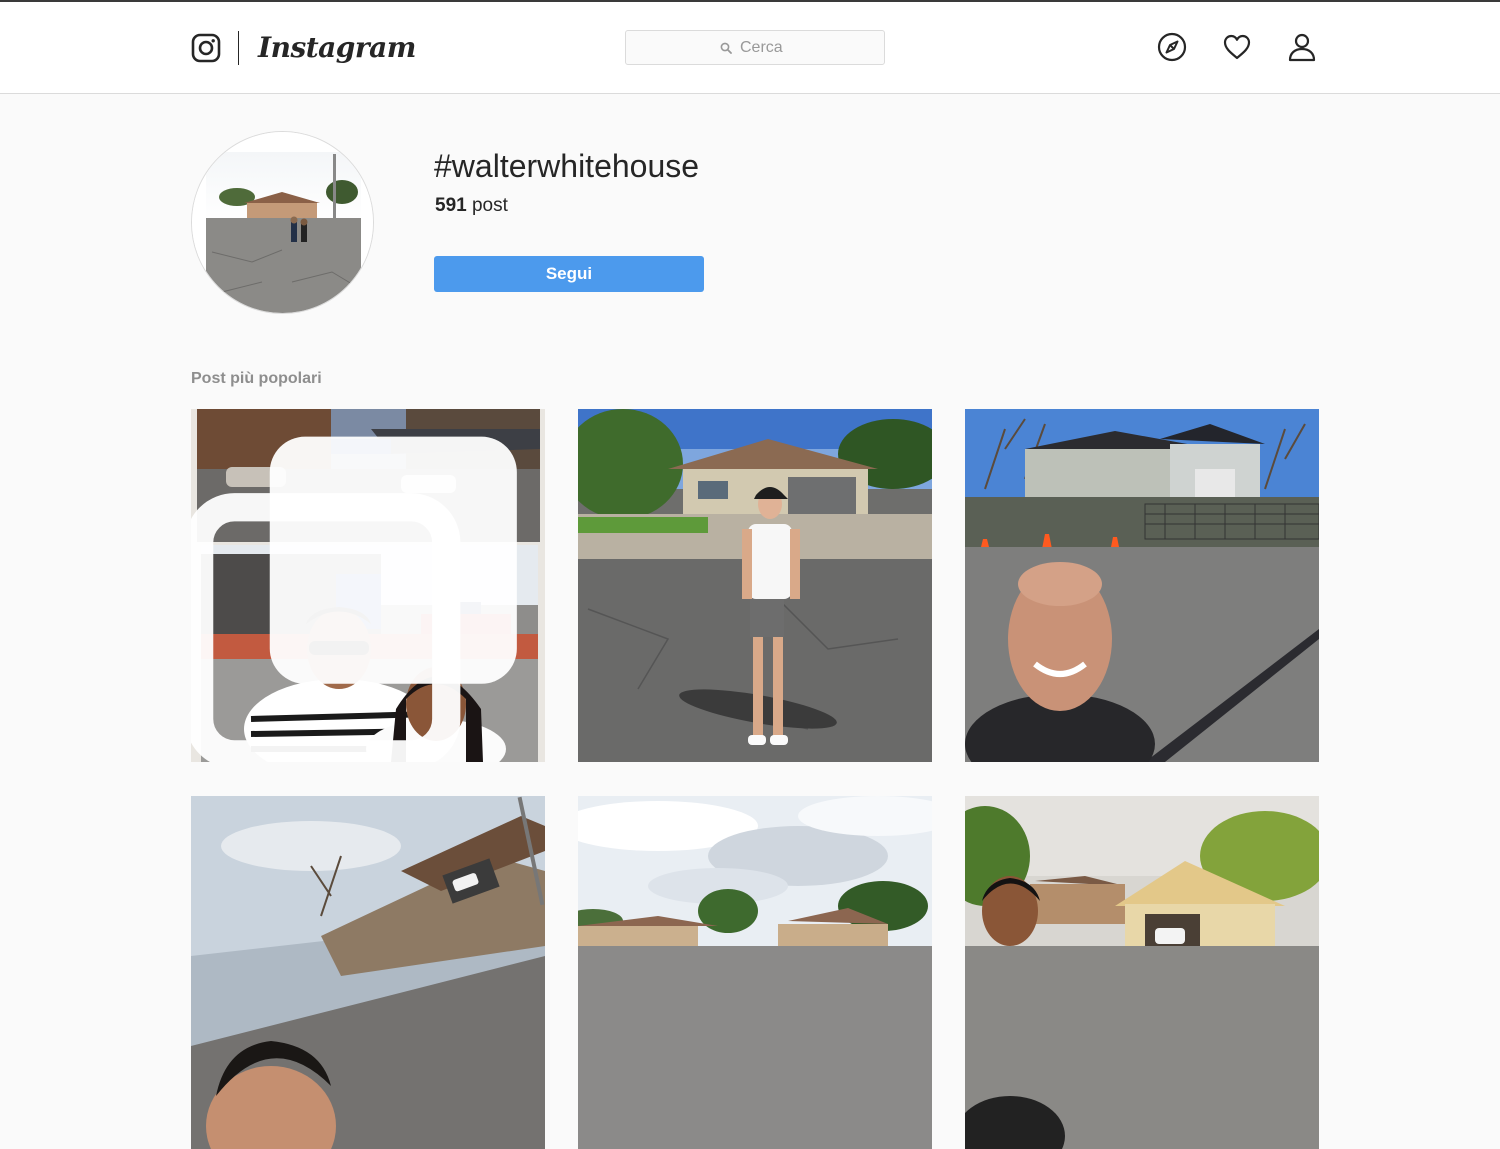 The image size is (1500, 1149). I want to click on post-count-number: 591, so click(451, 205).